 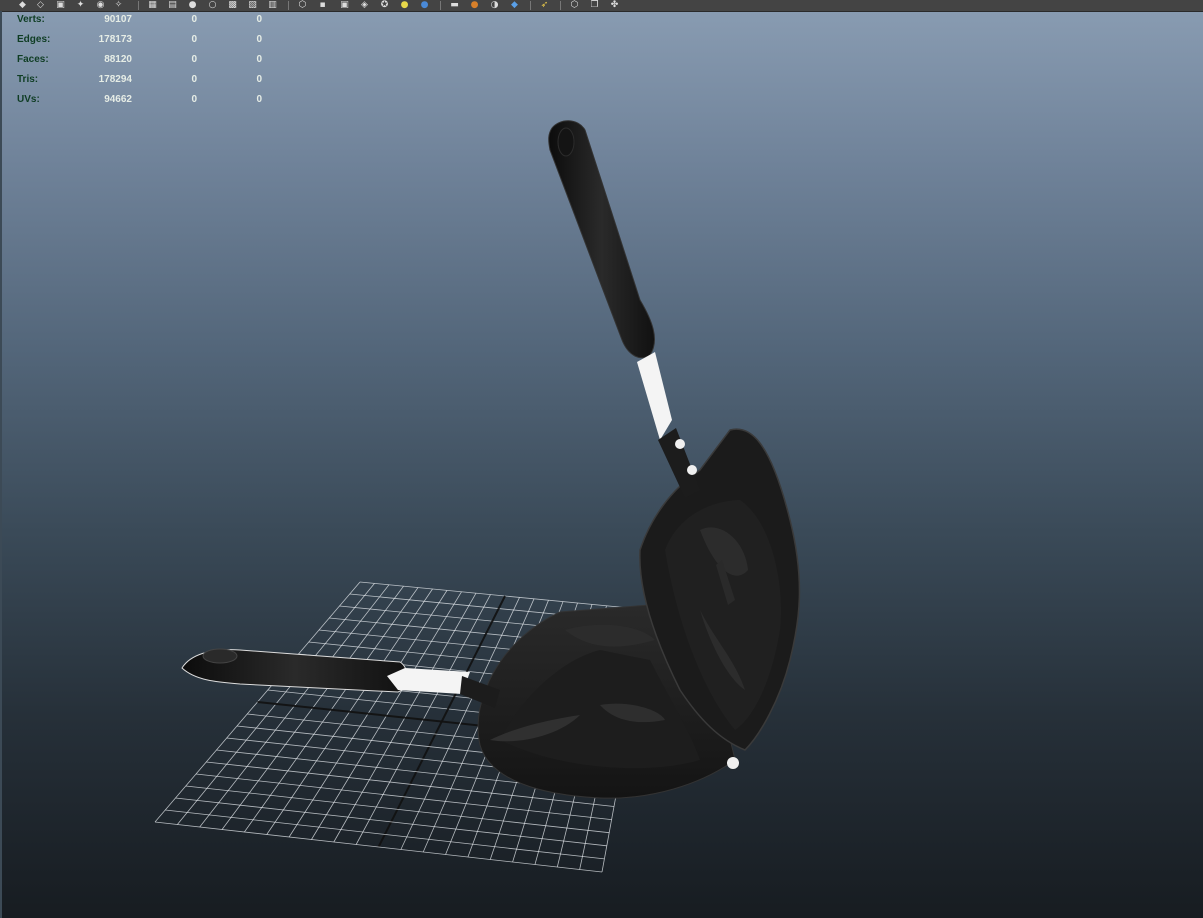 I want to click on hud-value-total: 94662, so click(x=118, y=99).